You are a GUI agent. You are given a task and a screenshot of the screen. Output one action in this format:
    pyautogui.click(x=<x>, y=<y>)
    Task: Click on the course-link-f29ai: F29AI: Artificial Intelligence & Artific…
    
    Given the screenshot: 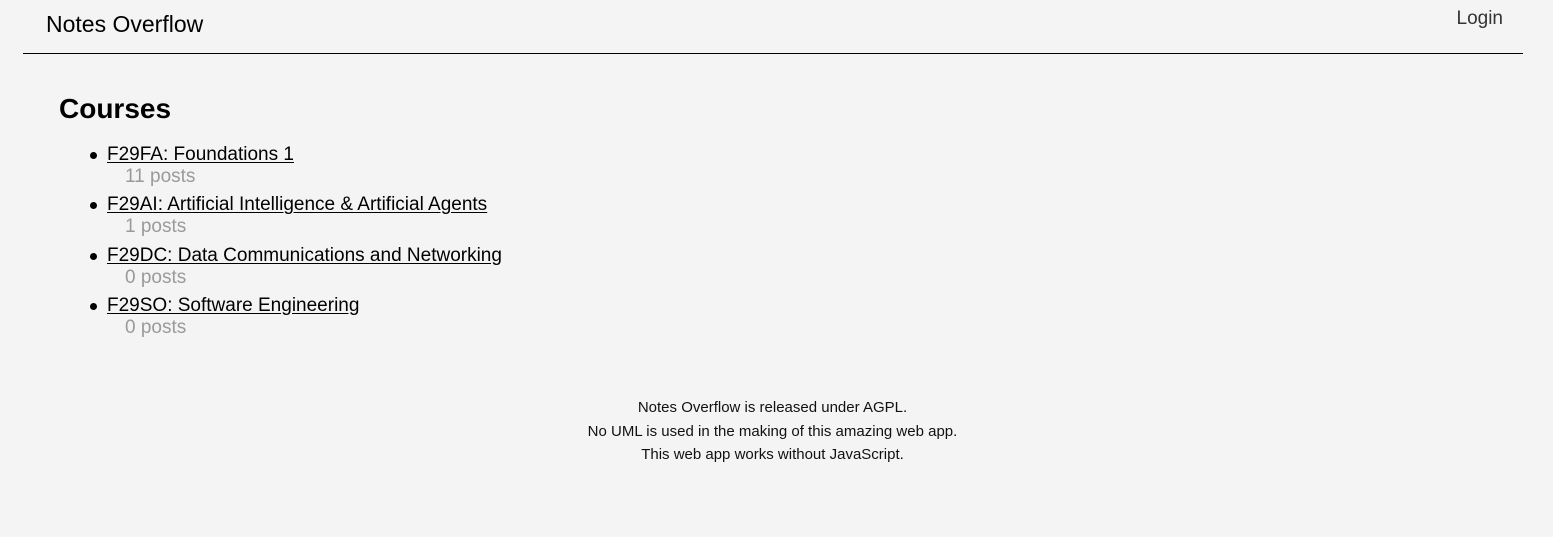 What is the action you would take?
    pyautogui.click(x=297, y=205)
    